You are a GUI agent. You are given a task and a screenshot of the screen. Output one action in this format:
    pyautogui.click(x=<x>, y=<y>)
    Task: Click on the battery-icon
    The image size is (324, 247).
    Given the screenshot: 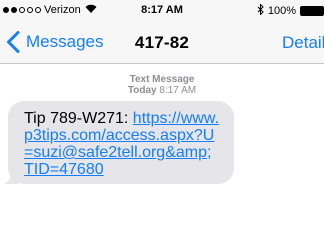 What is the action you would take?
    pyautogui.click(x=312, y=11)
    